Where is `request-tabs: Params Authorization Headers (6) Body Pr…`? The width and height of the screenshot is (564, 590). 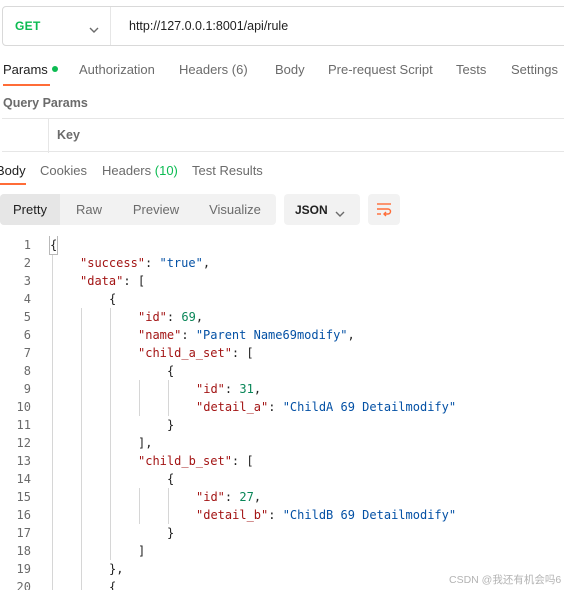
request-tabs: Params Authorization Headers (6) Body Pr… is located at coordinates (282, 71).